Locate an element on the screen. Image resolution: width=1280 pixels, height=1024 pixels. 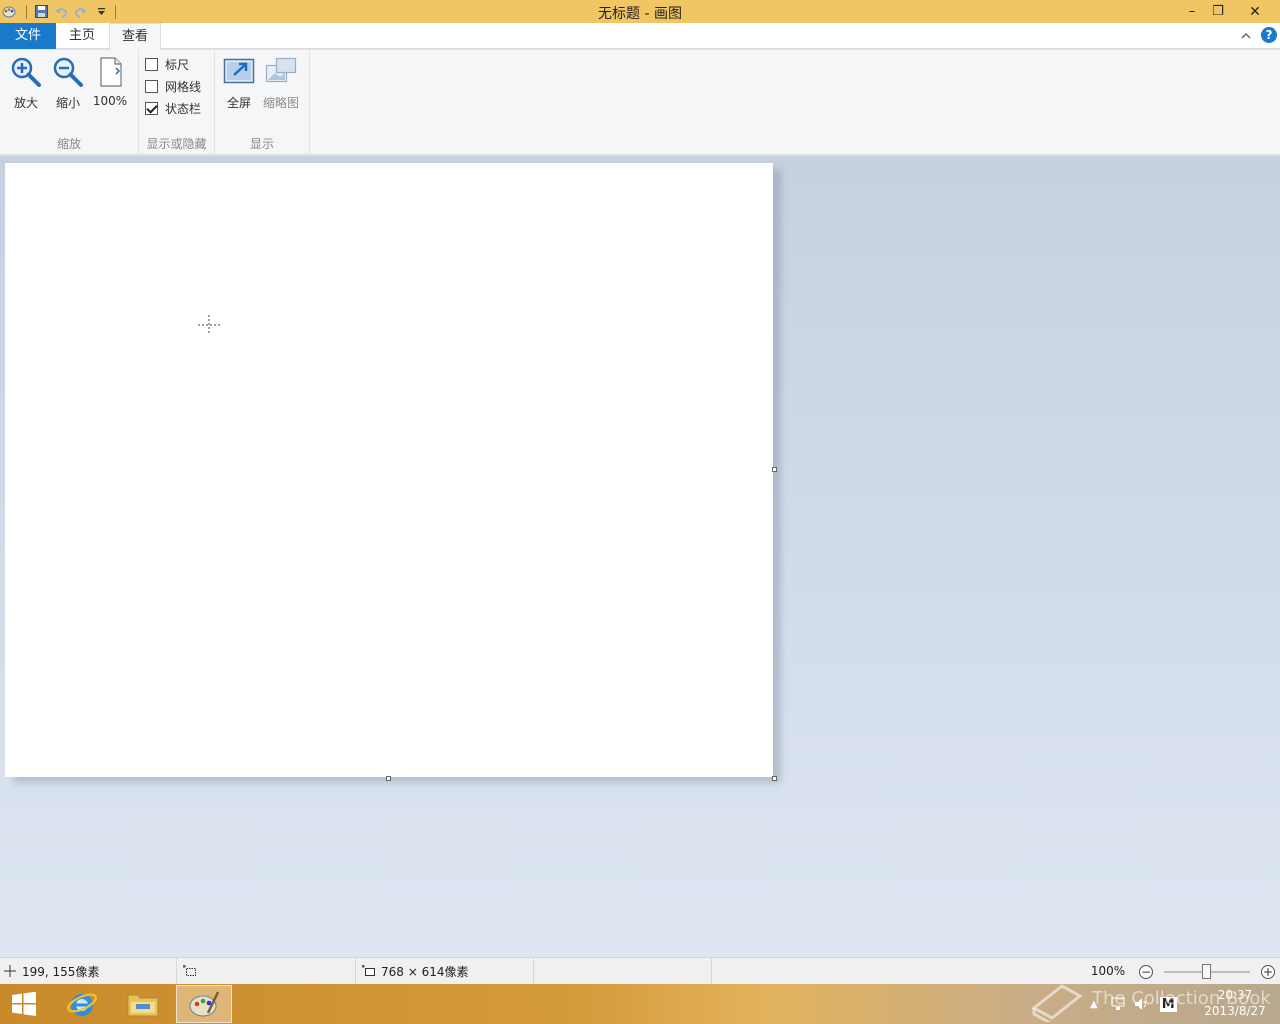
title-bar: 无标题 - 画图 – ❐ ✕ is located at coordinates (640, 11).